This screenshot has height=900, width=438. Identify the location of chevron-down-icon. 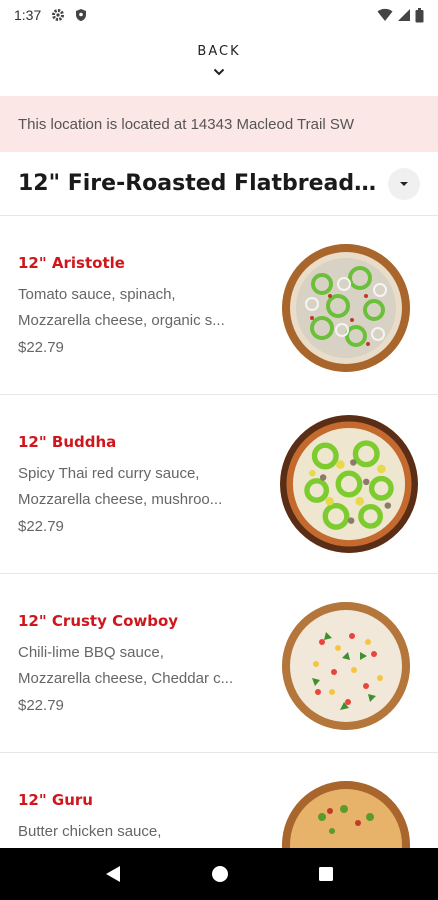
(219, 72).